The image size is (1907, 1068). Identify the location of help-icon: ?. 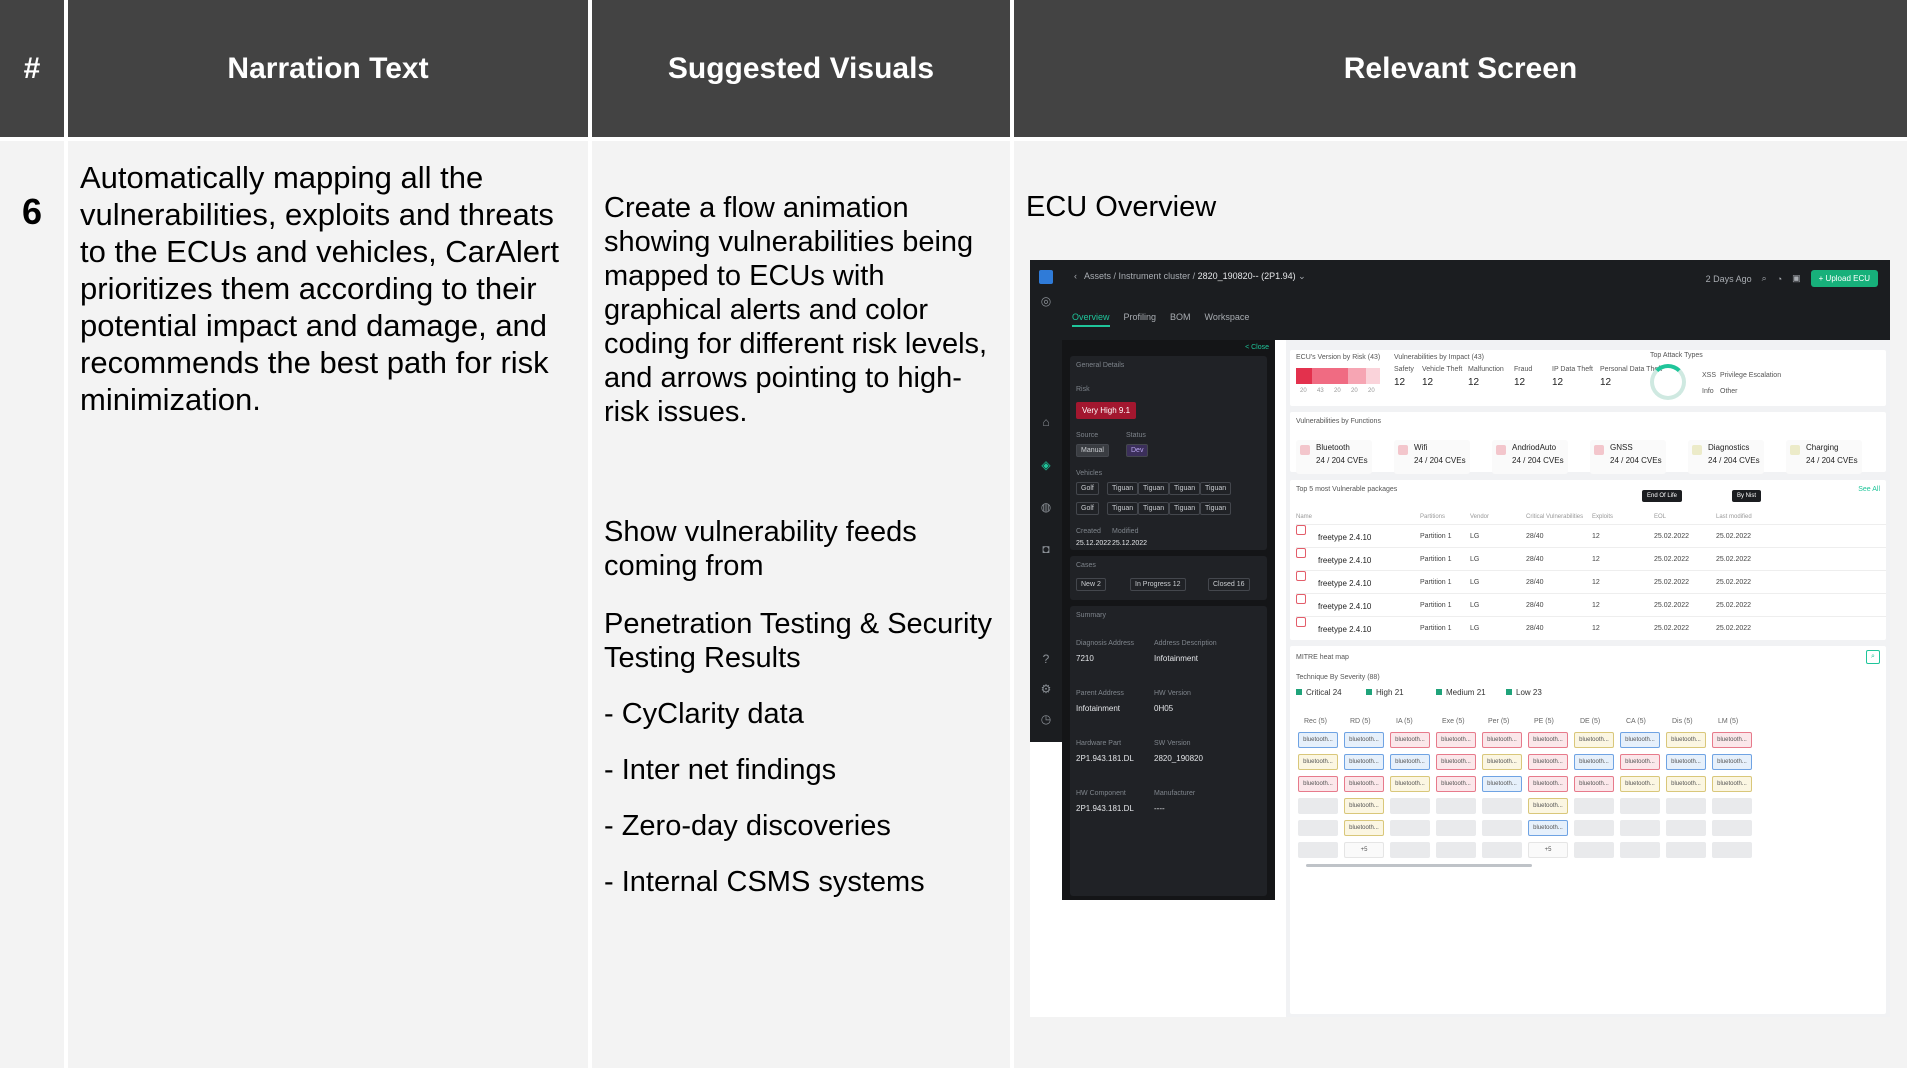
(1046, 659).